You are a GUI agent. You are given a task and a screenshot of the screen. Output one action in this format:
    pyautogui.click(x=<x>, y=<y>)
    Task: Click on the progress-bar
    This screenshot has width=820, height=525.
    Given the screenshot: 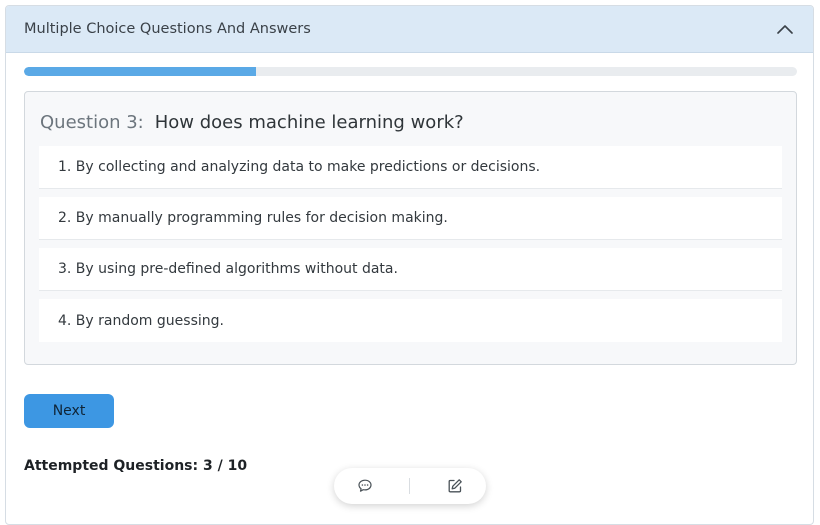 What is the action you would take?
    pyautogui.click(x=410, y=71)
    